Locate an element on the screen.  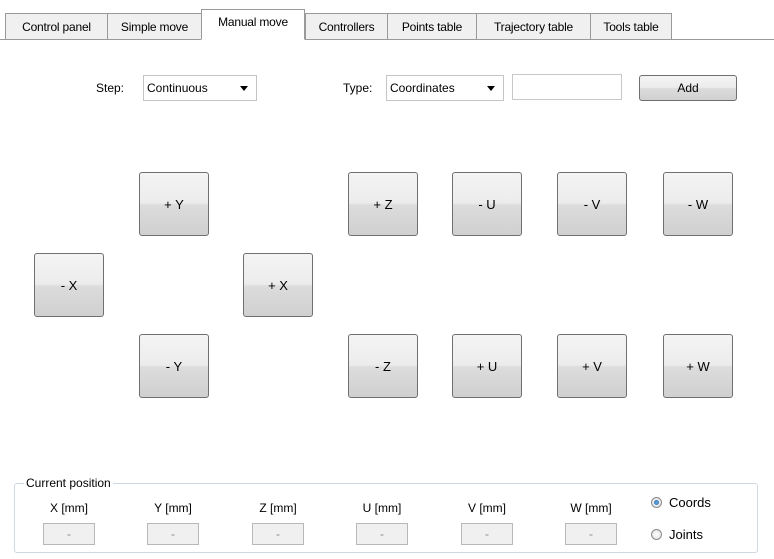
axis-value-x: - is located at coordinates (69, 534).